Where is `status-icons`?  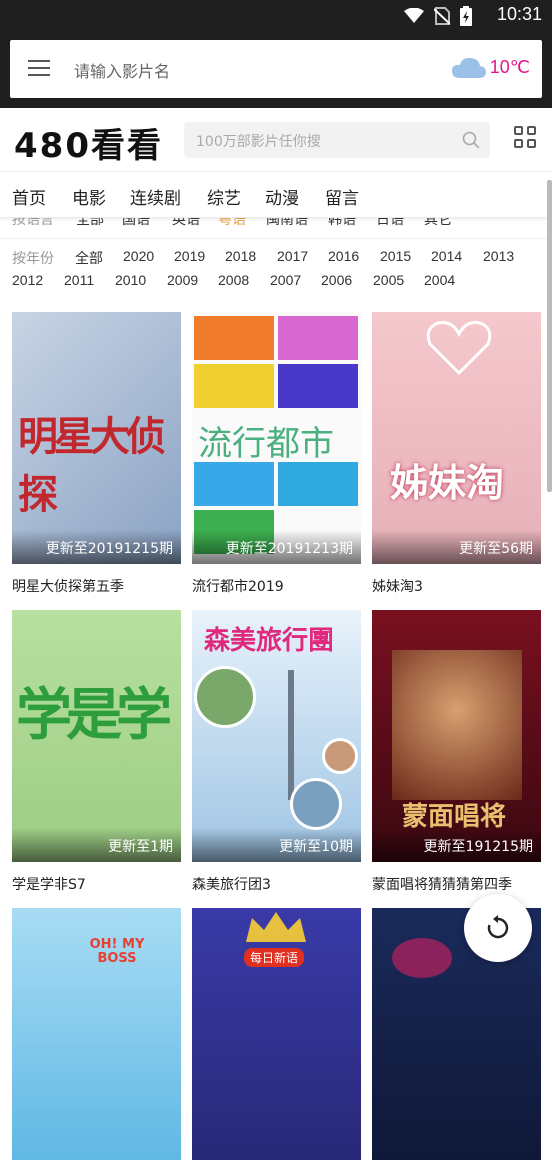
status-icons is located at coordinates (438, 16).